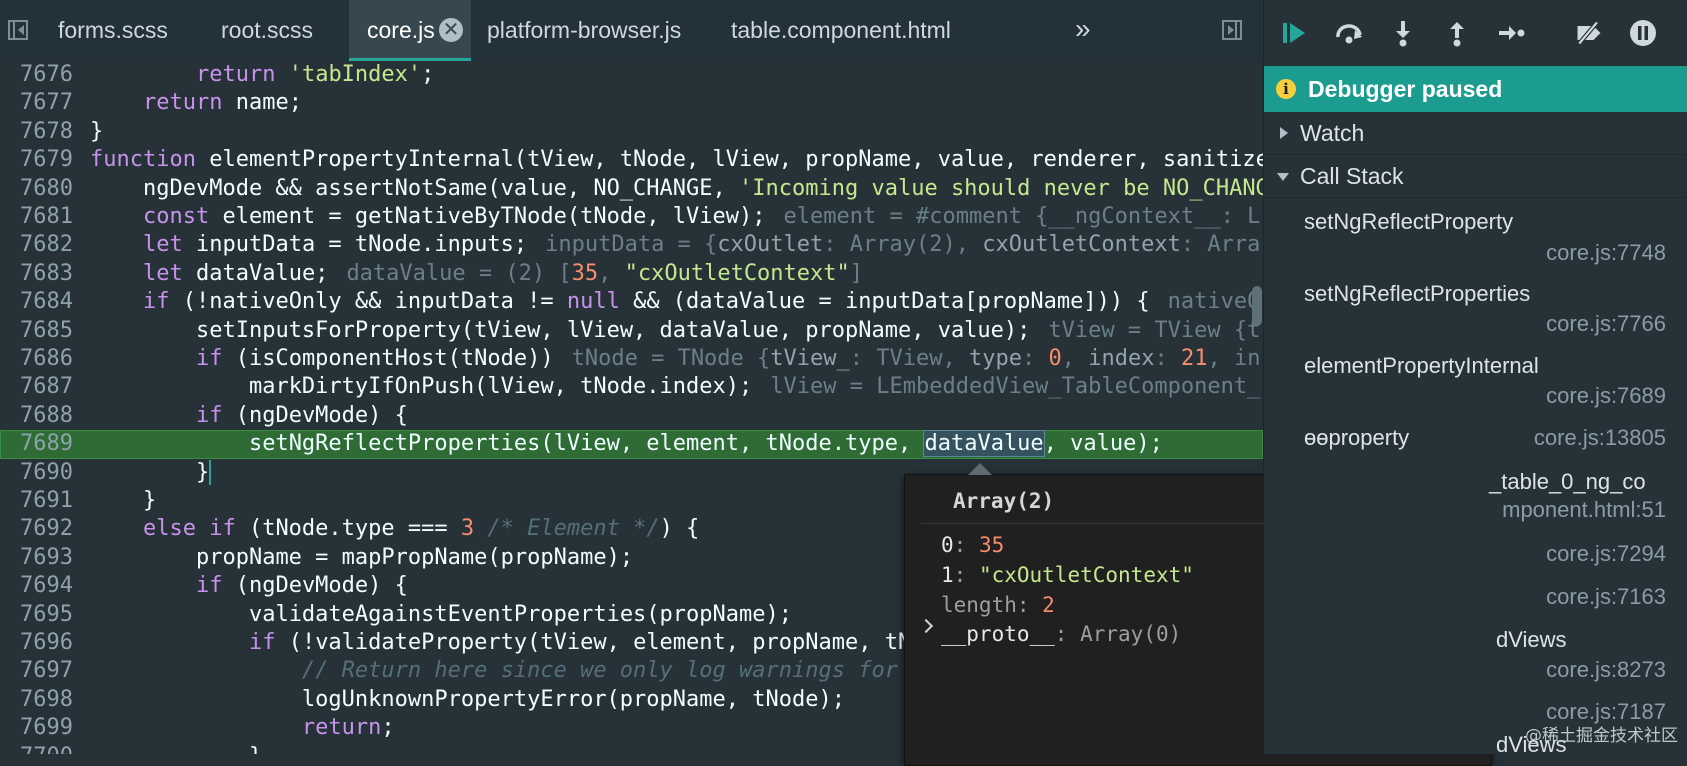 This screenshot has width=1687, height=766. Describe the element at coordinates (18, 30) in the screenshot. I see `toggle-navigator-icon` at that location.